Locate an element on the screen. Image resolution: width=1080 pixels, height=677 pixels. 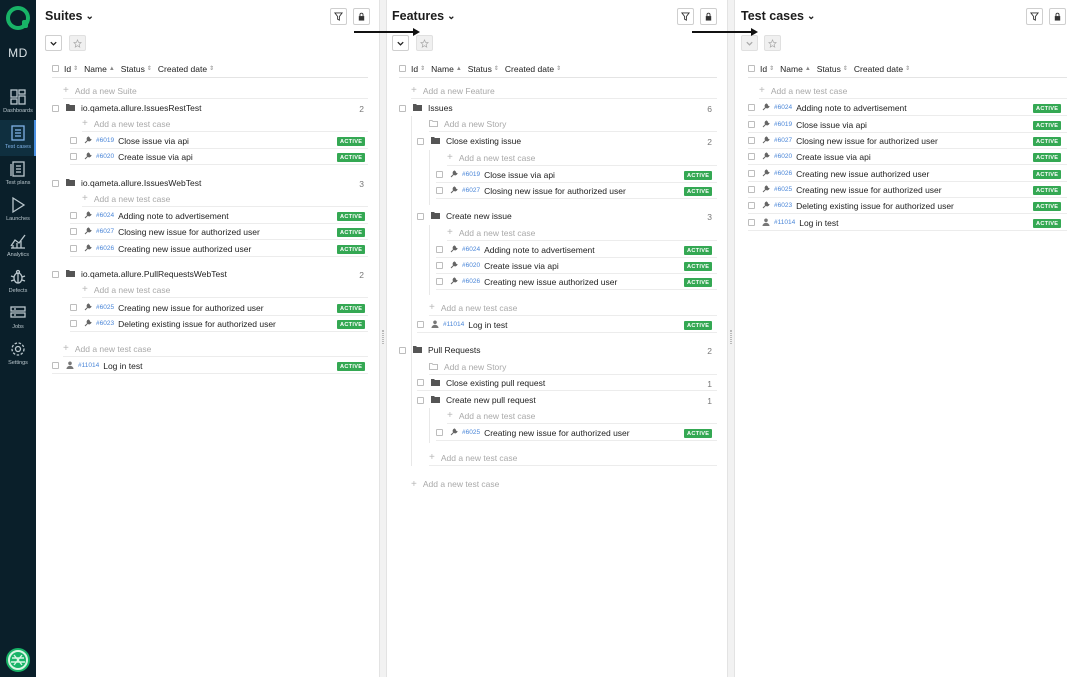
add-feature-row: + Add a new Feature is located at coordinates (564, 91).